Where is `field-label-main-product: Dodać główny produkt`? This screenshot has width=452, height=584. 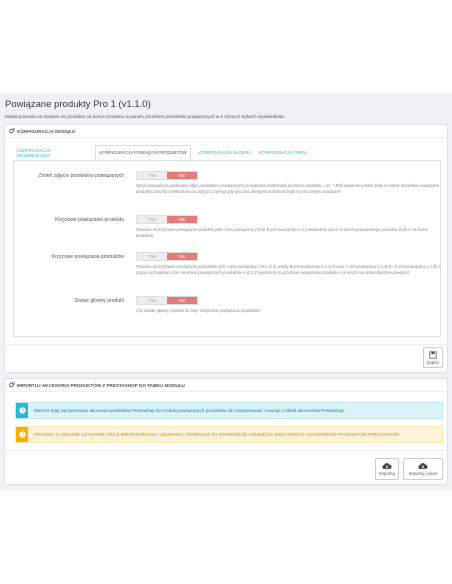
field-label-main-product: Dodać główny produkt is located at coordinates (99, 301).